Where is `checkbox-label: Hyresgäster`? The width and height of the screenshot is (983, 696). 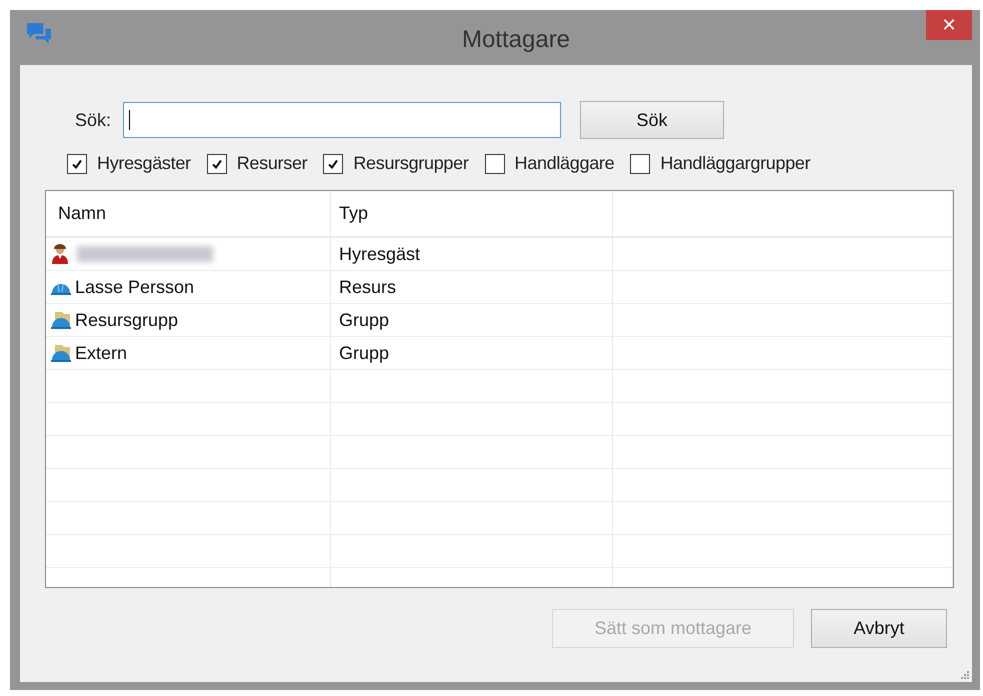 checkbox-label: Hyresgäster is located at coordinates (144, 163).